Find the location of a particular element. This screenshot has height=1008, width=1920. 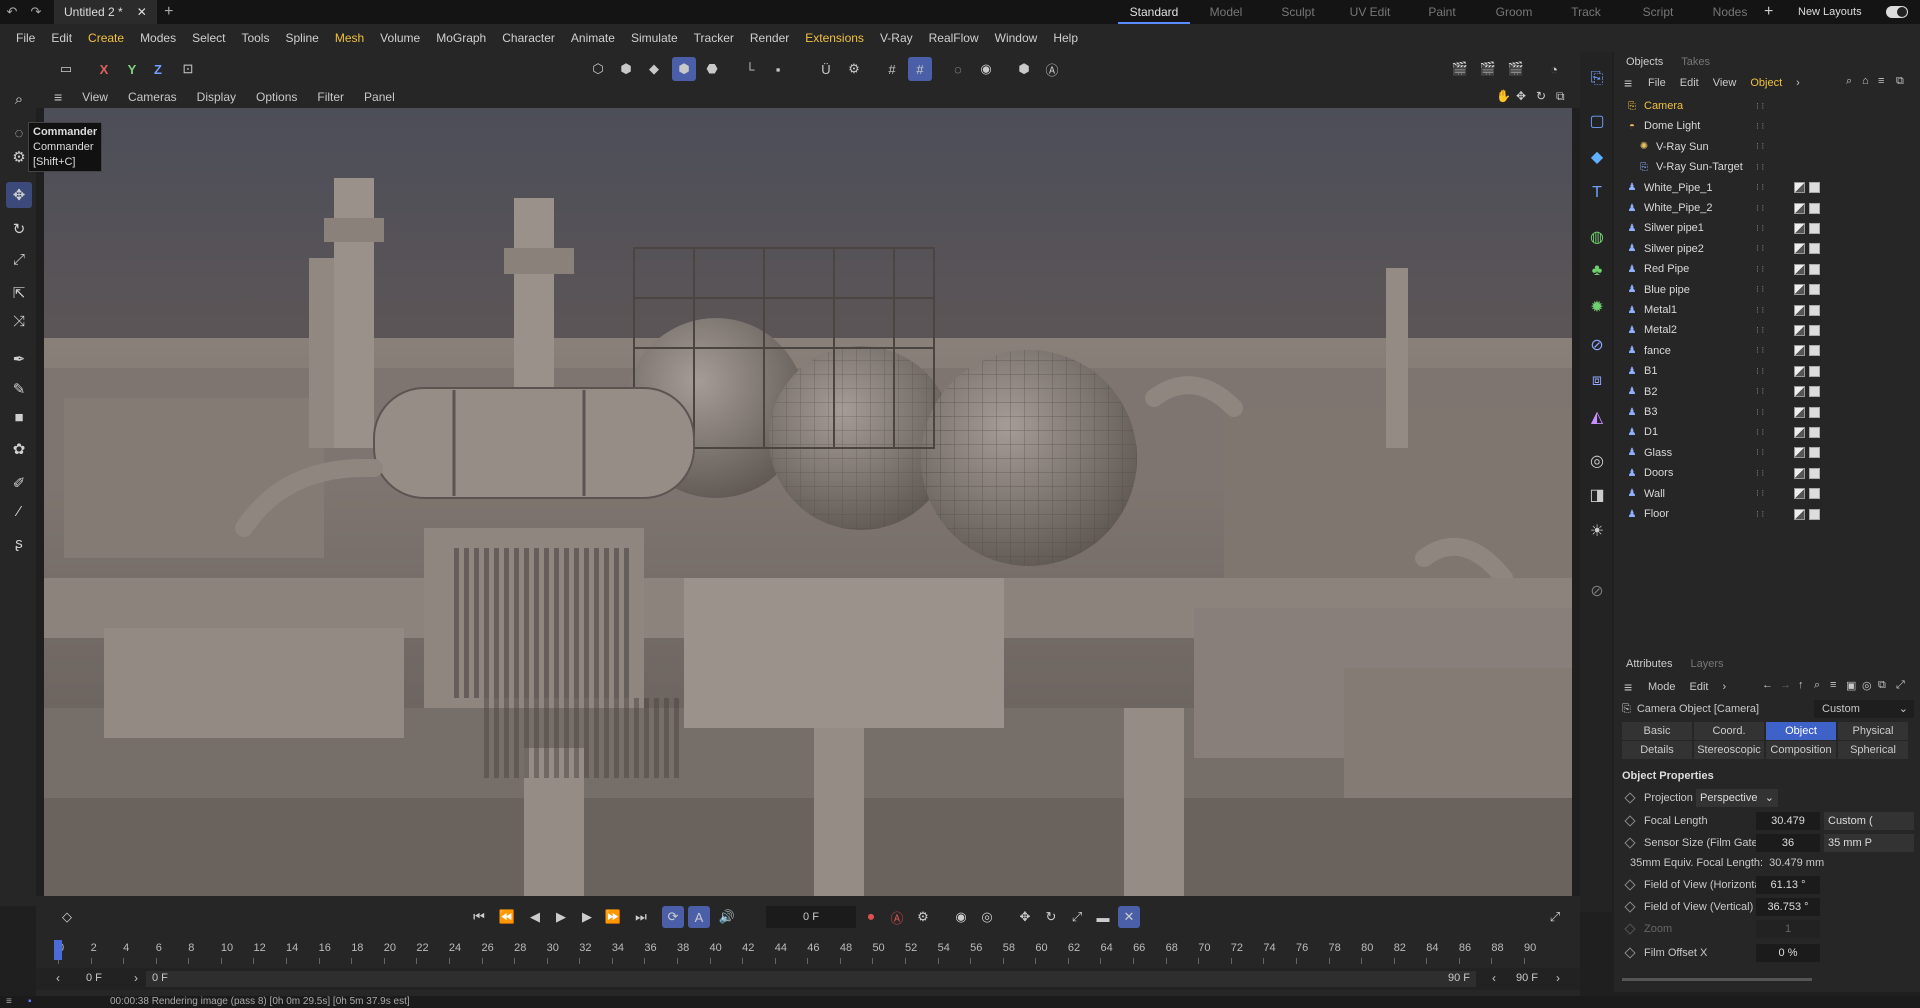

x-axis-lock-button: X is located at coordinates (104, 69).